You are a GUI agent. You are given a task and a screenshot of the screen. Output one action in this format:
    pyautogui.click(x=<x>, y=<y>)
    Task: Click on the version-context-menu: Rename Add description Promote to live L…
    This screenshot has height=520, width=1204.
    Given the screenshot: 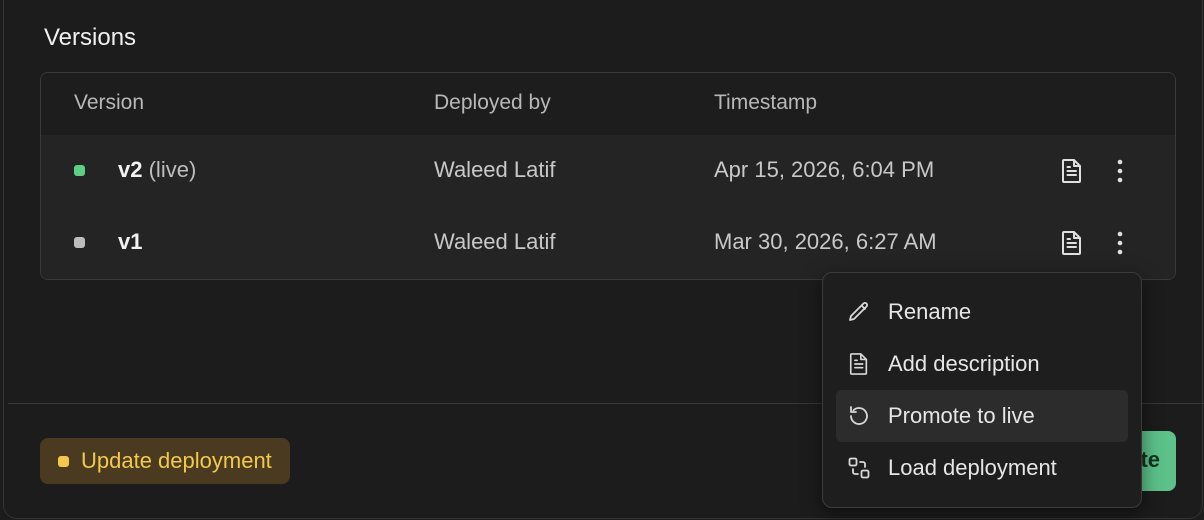 What is the action you would take?
    pyautogui.click(x=982, y=390)
    